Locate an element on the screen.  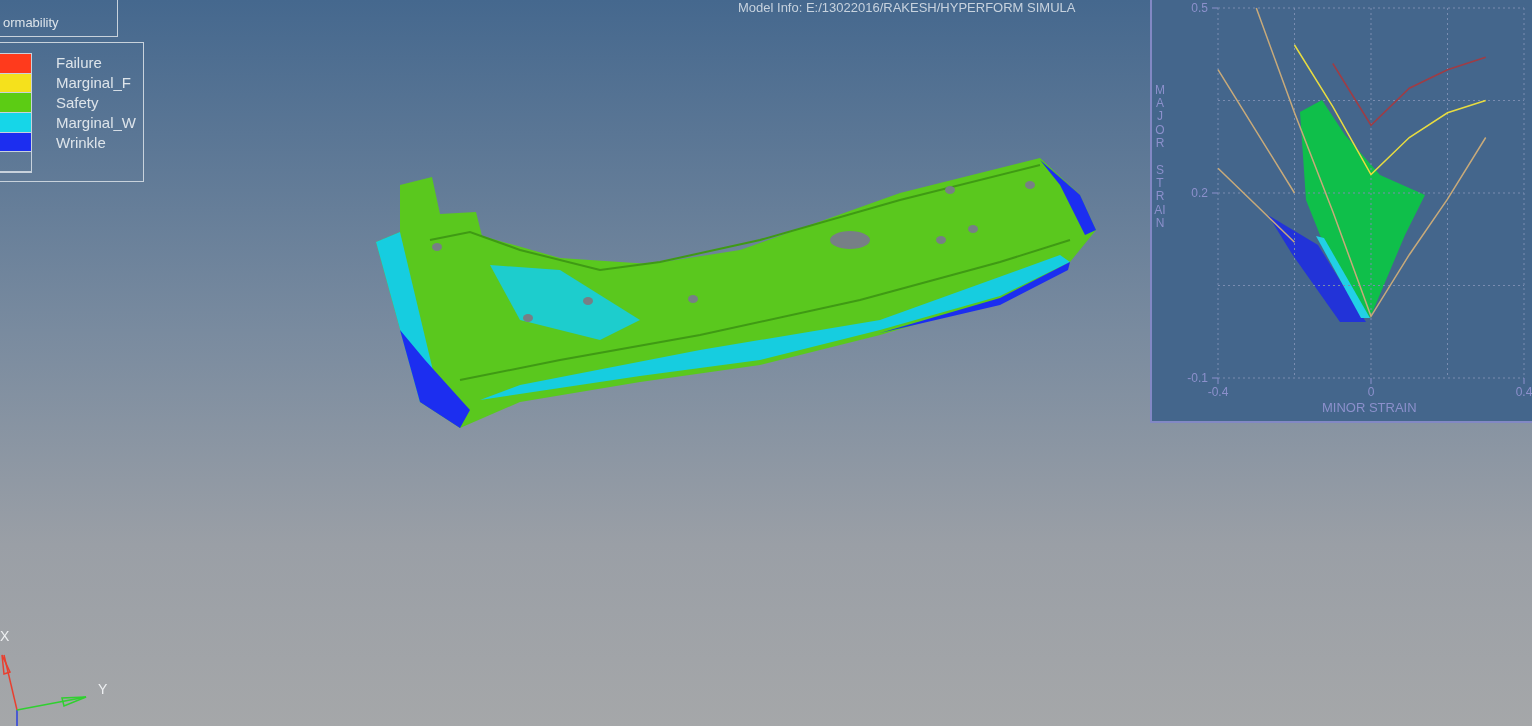
y-tick-label: 0.5 is located at coordinates (1200, 8).